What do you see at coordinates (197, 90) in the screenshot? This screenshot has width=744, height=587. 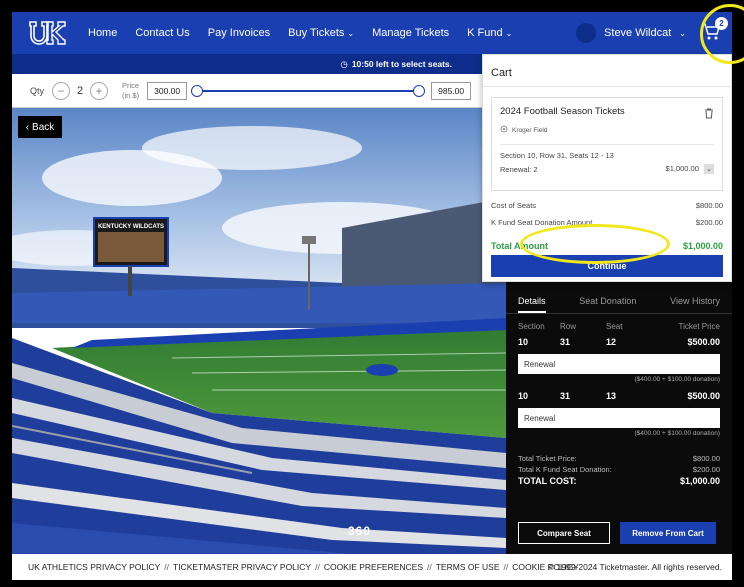 I see `slider-min-handle` at bounding box center [197, 90].